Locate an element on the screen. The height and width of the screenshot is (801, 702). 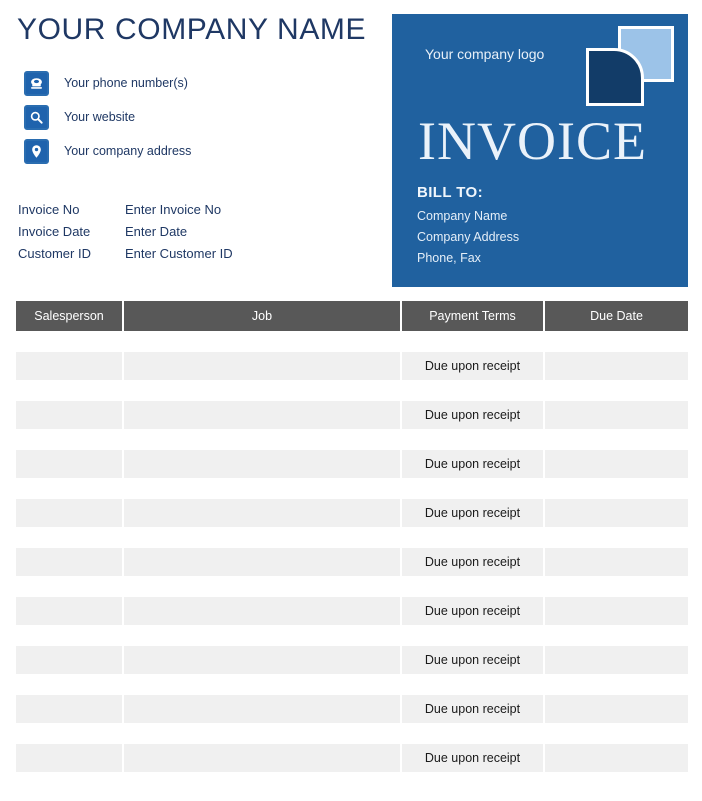
contact-row-phone: Your phone number(s) is located at coordinates (194, 83).